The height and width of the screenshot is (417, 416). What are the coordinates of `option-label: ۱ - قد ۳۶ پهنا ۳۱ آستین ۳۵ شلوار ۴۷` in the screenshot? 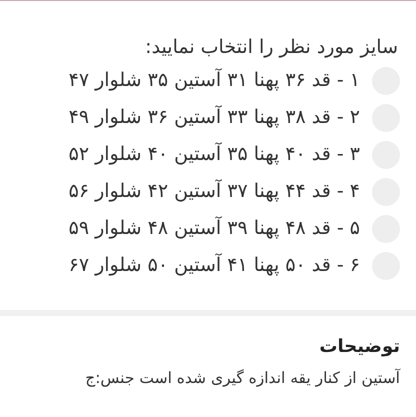 It's located at (214, 80).